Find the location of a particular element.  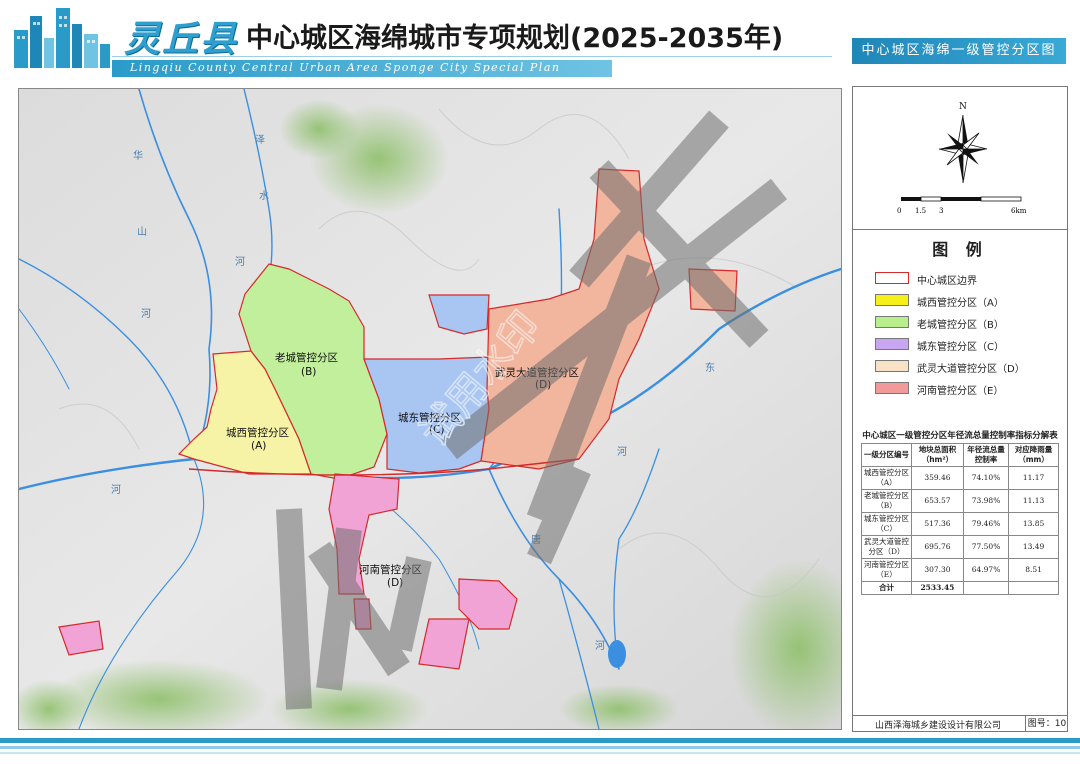

river-char: 东 is located at coordinates (710, 367).